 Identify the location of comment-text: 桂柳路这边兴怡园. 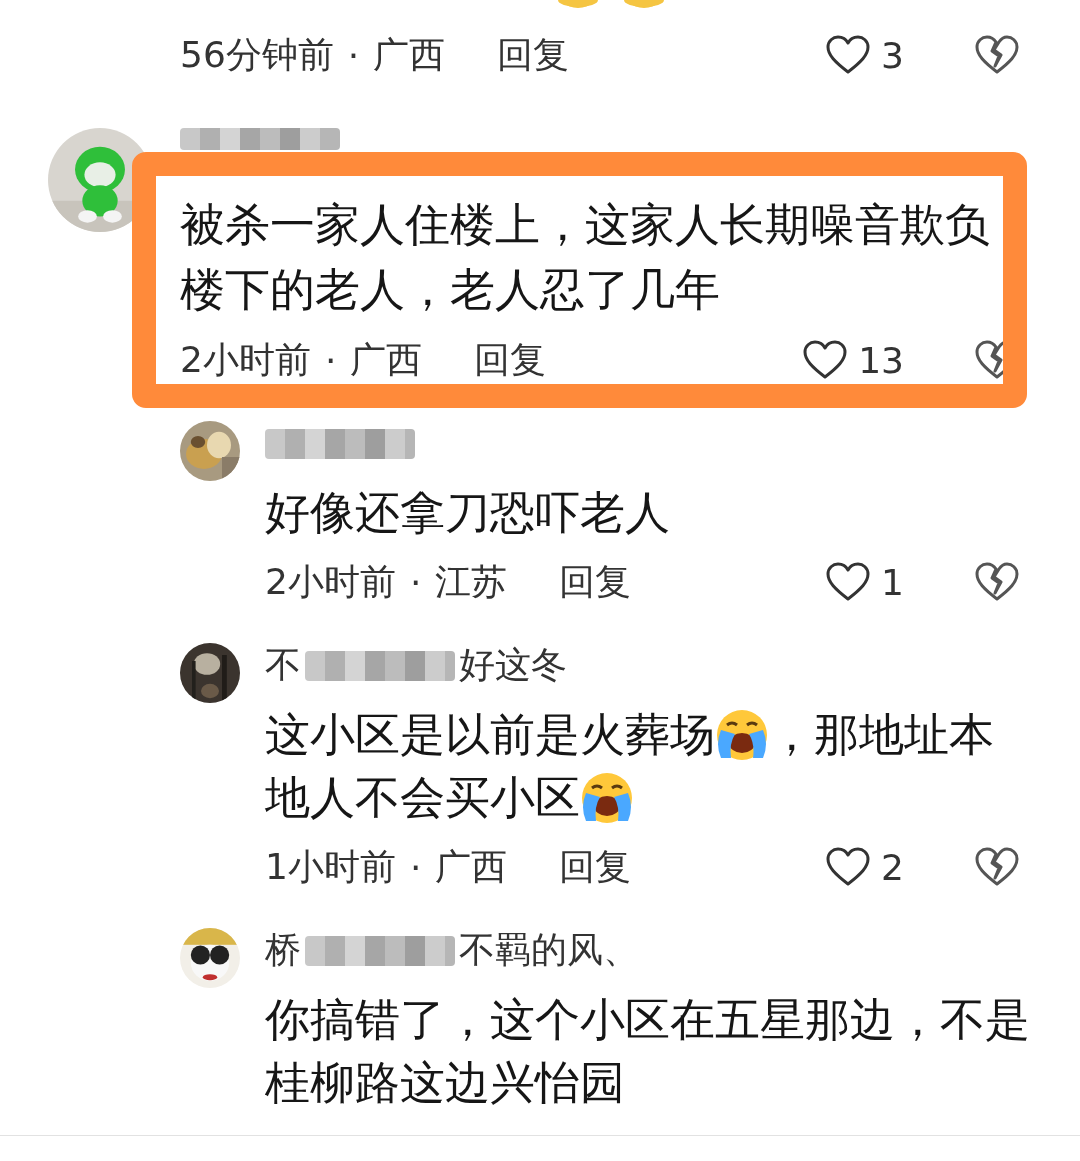
(445, 1083).